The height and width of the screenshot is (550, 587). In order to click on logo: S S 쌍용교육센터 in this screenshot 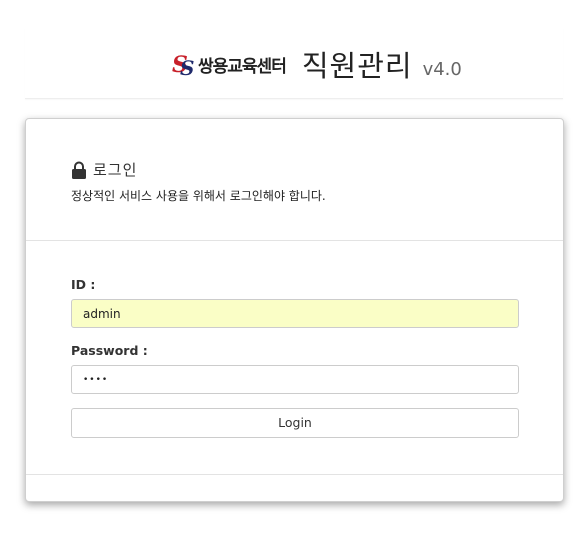, I will do `click(229, 64)`.